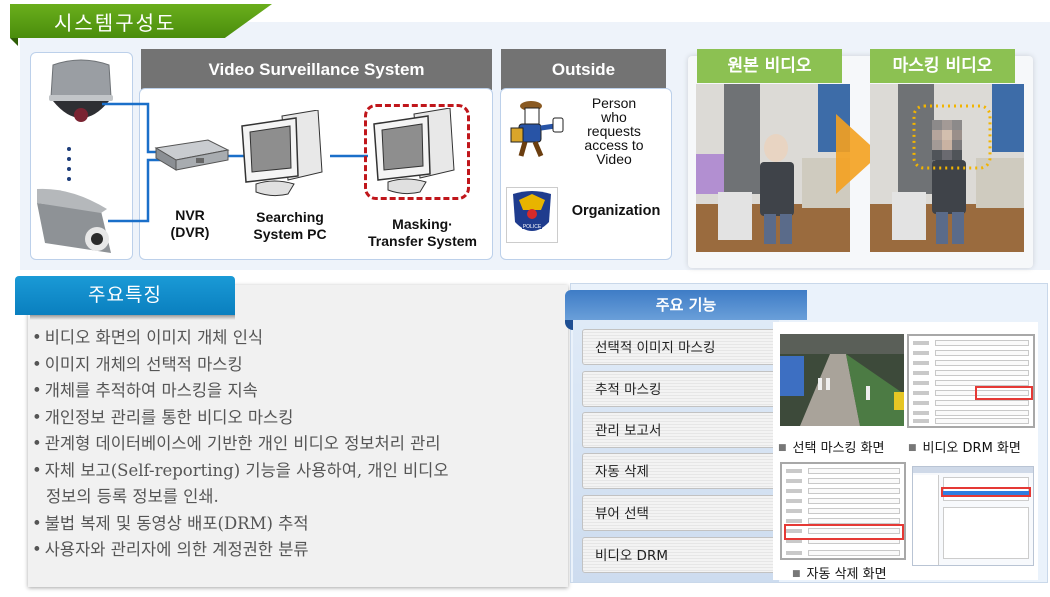  I want to click on caption-text: 비디오 DRM 화면, so click(971, 448).